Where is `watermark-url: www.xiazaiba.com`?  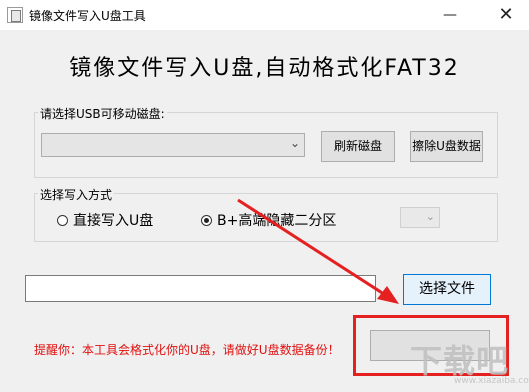 watermark-url: www.xiazaiba.com is located at coordinates (491, 381).